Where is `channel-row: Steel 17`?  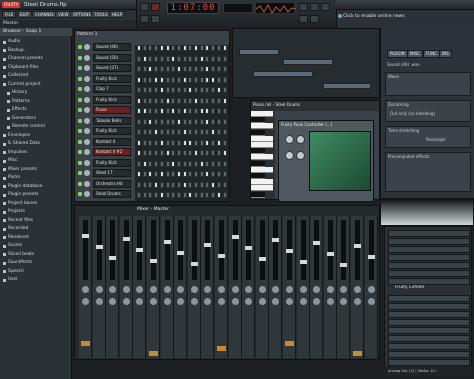
channel-row: Steel 17 is located at coordinates (105, 173).